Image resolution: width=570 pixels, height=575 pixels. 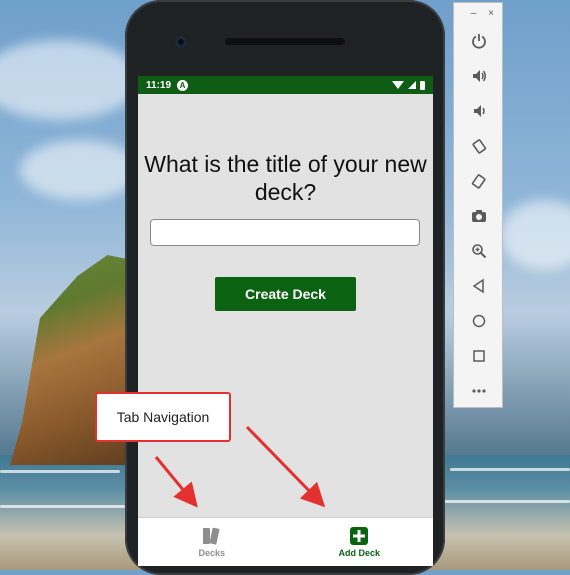 What do you see at coordinates (285, 232) in the screenshot?
I see `deck-title-input` at bounding box center [285, 232].